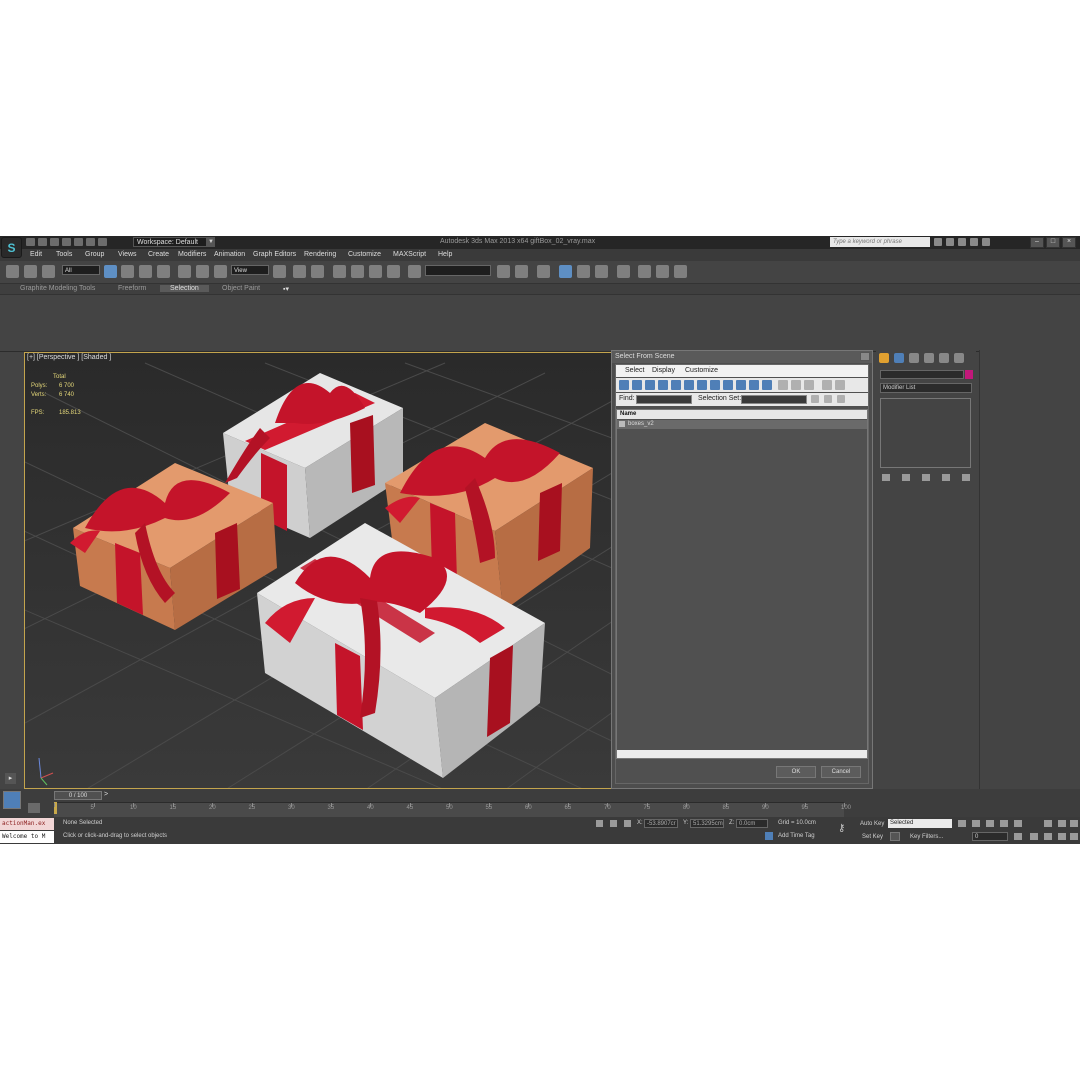  I want to click on help-search-input: Type a keyword or phrase, so click(880, 242).